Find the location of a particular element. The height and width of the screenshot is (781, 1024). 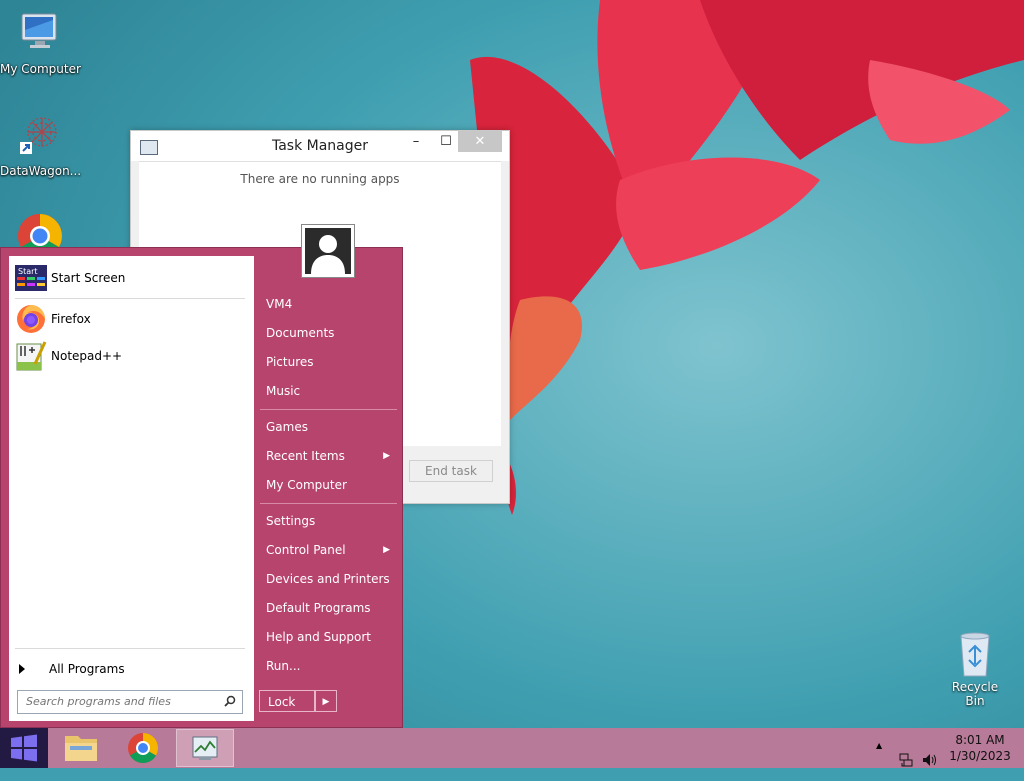

start-item-label: Music is located at coordinates (283, 391).